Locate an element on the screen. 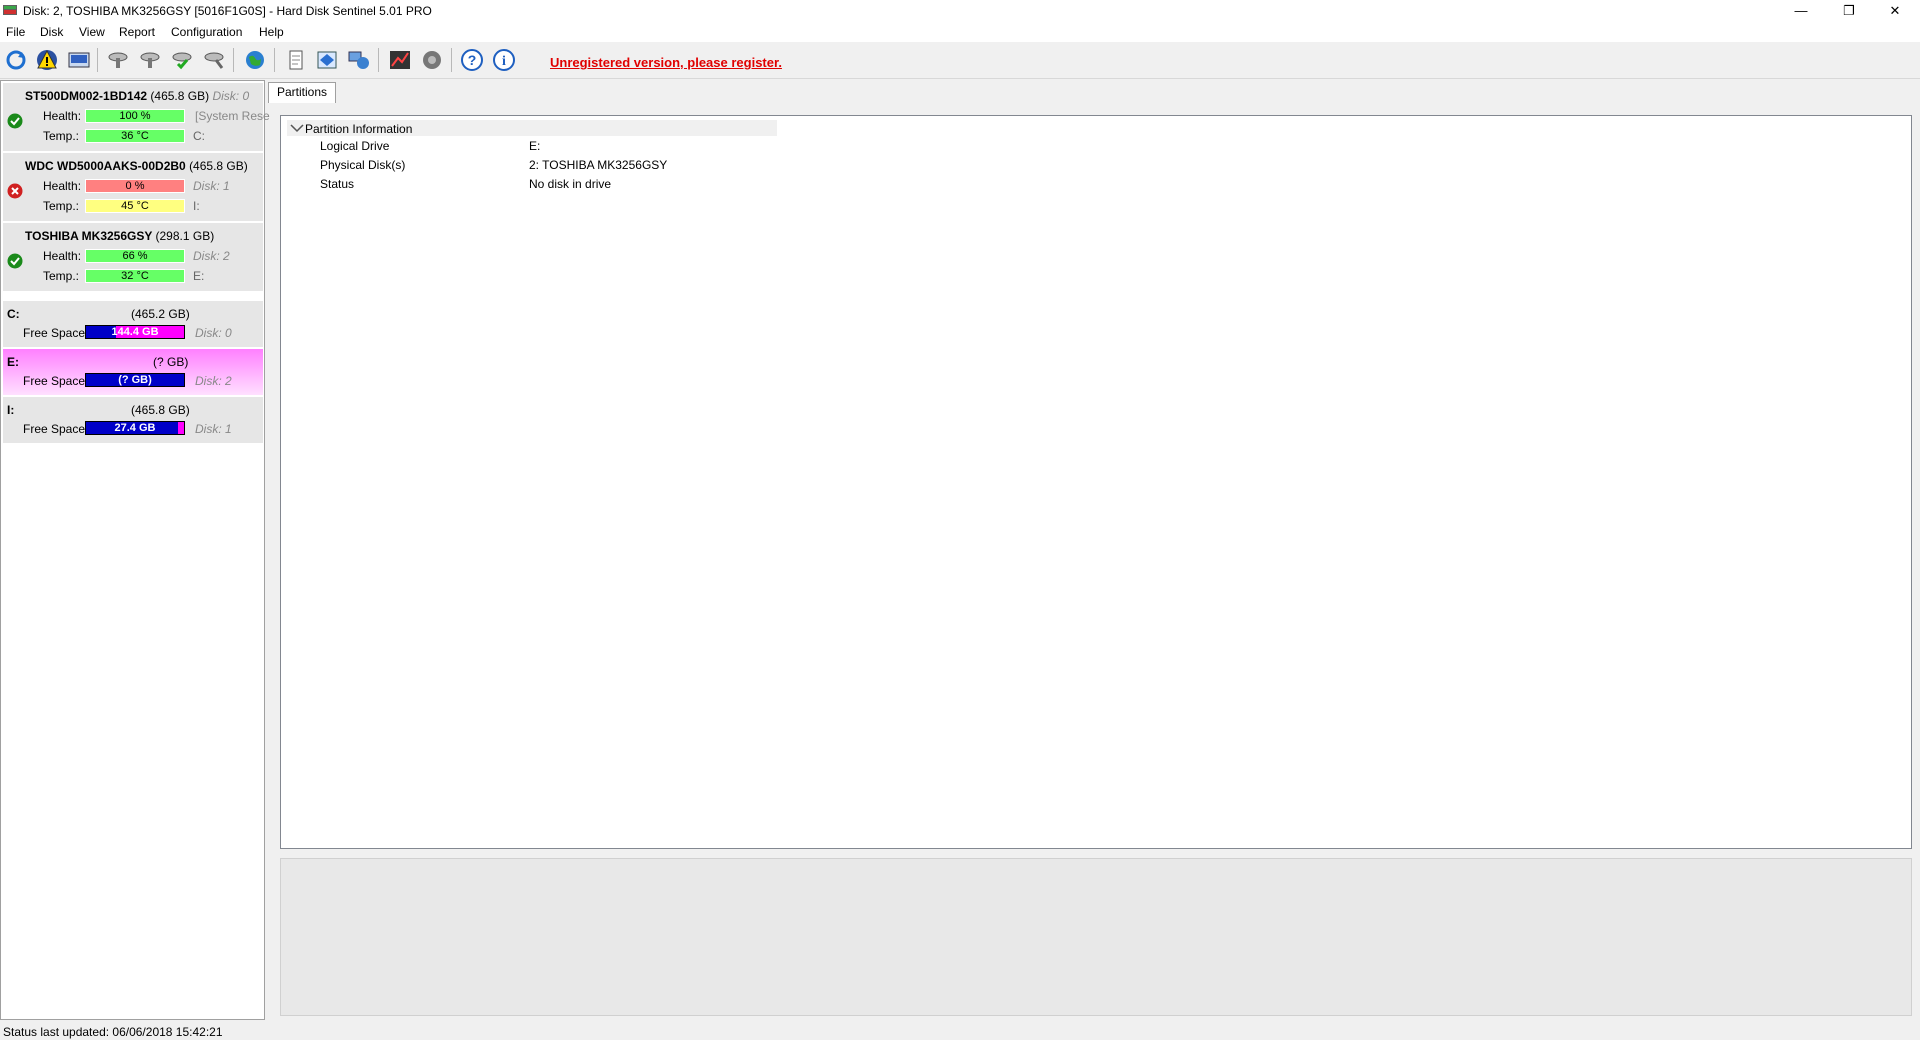 The height and width of the screenshot is (1040, 1920). health-bar: 0 % is located at coordinates (135, 186).